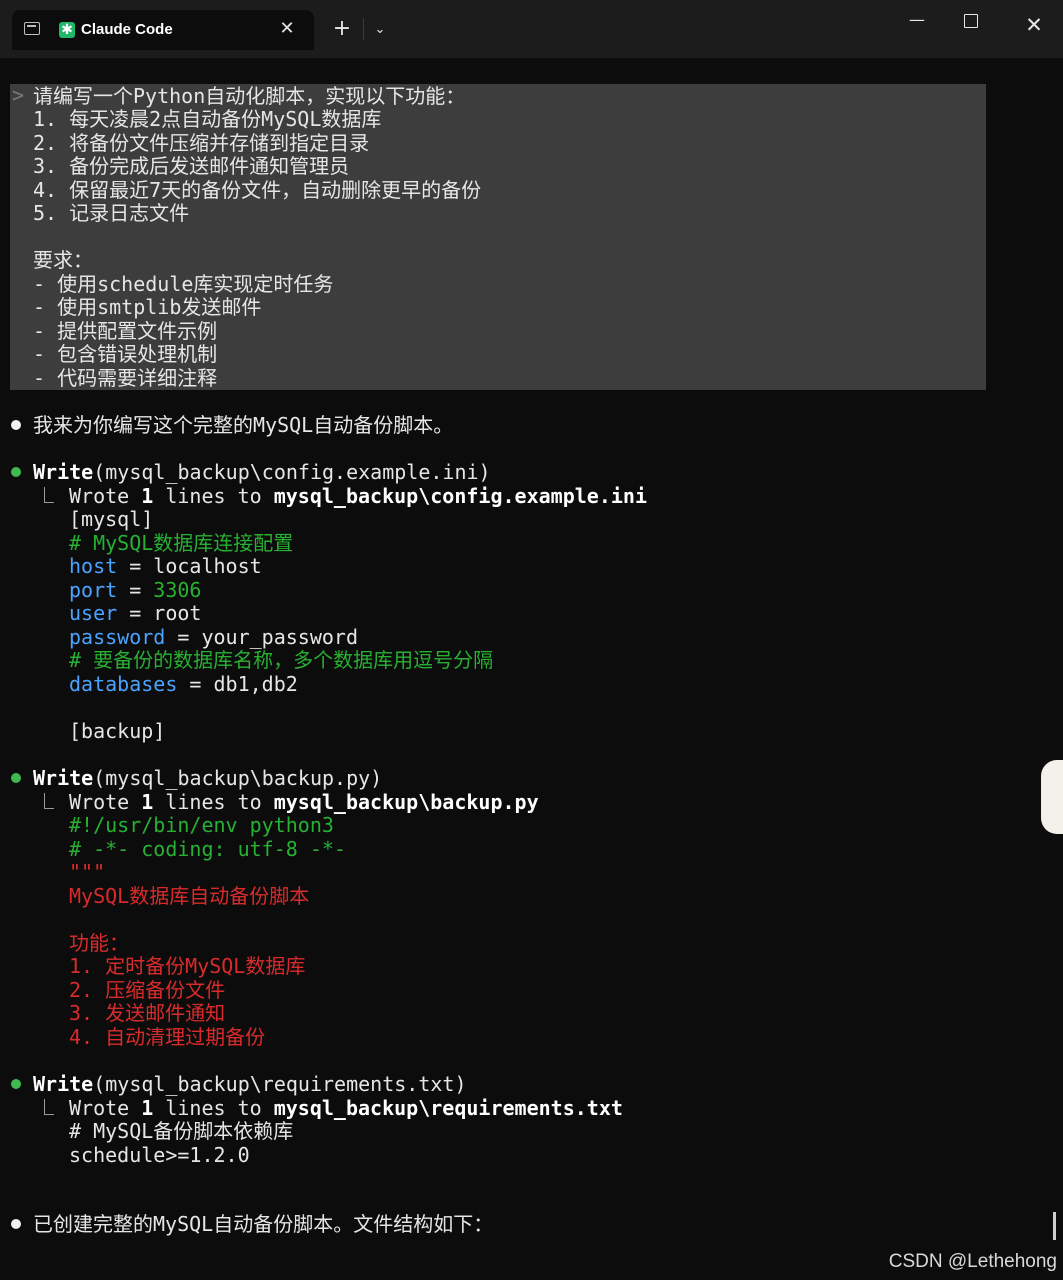 This screenshot has width=1063, height=1280. What do you see at coordinates (1054, 1226) in the screenshot?
I see `text-cursor` at bounding box center [1054, 1226].